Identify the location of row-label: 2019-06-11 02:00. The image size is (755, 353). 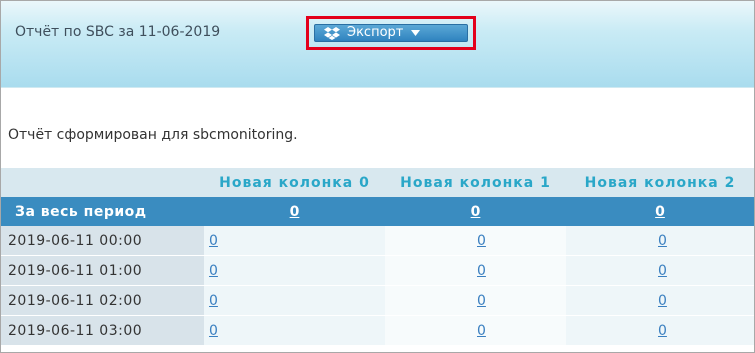
(102, 300).